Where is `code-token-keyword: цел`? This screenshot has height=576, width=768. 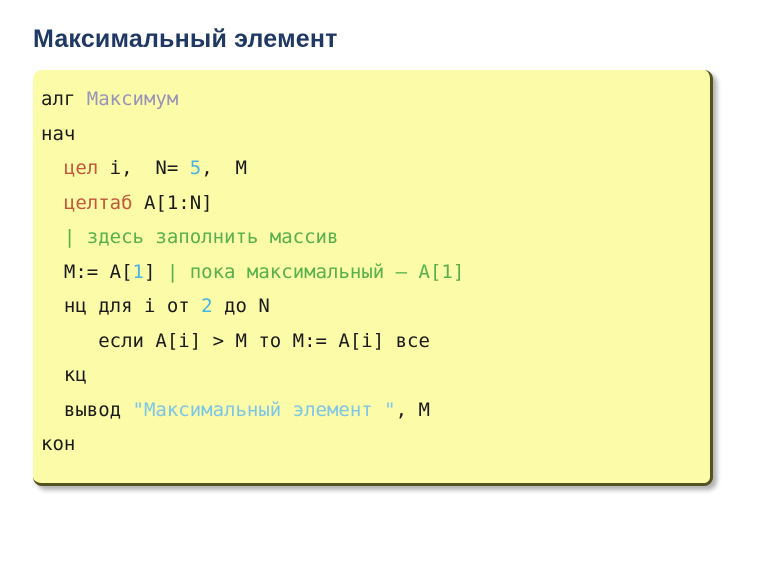 code-token-keyword: цел is located at coordinates (81, 168).